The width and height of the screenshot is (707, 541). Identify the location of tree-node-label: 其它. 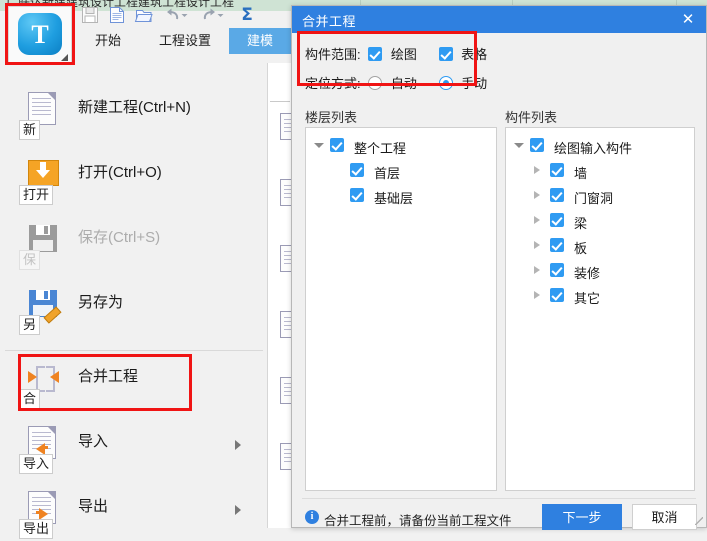
(587, 298).